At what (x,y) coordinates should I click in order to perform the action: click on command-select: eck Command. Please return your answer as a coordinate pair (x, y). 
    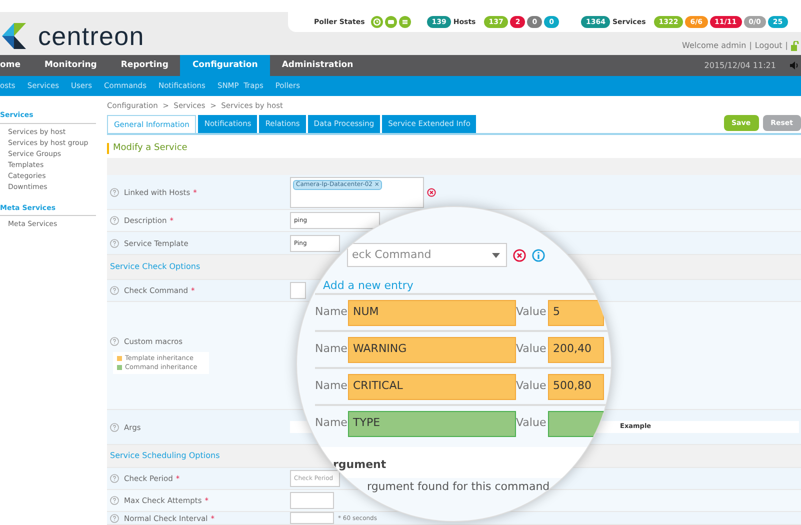
    Looking at the image, I should click on (427, 255).